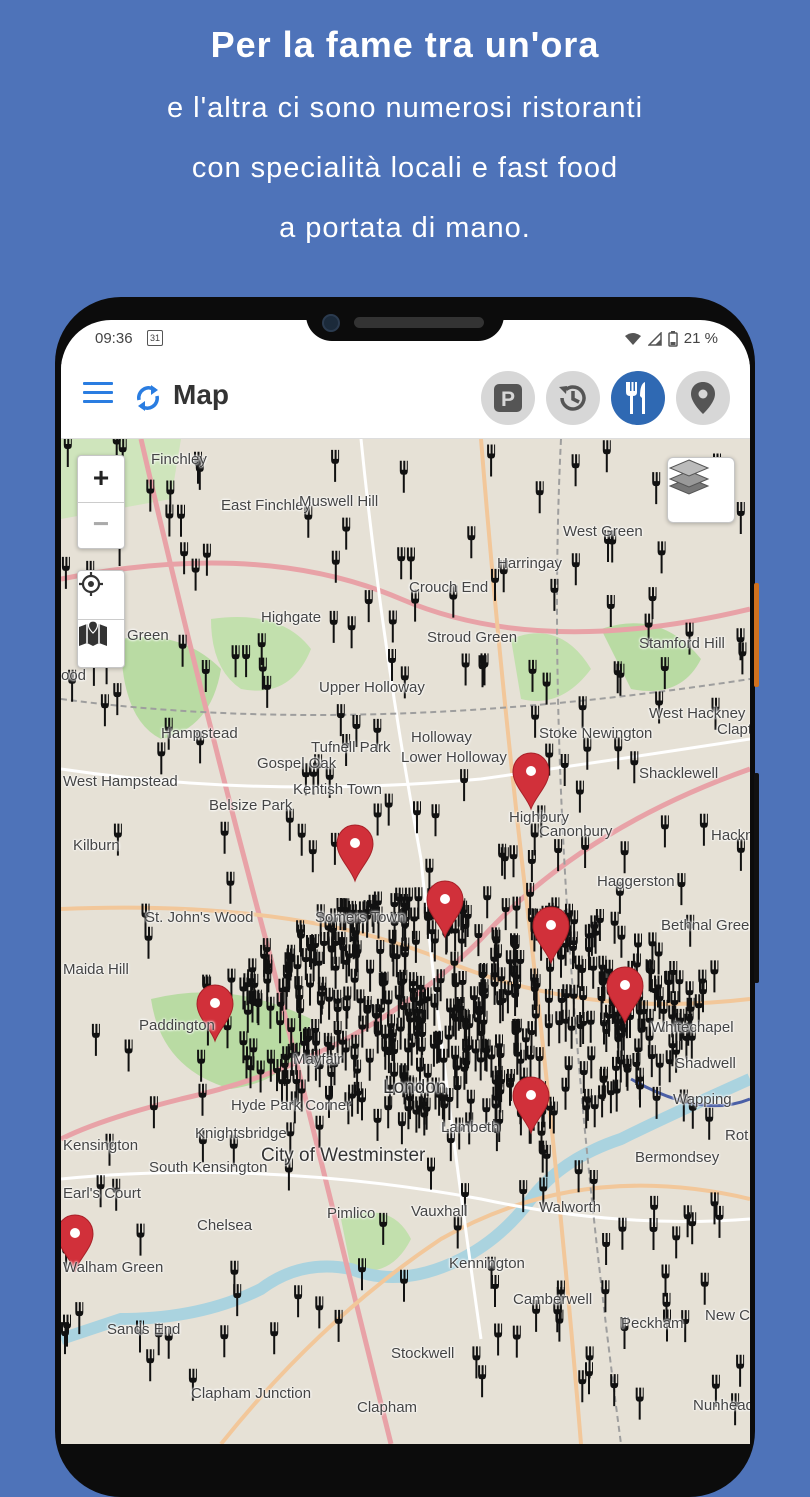 The height and width of the screenshot is (1497, 810). Describe the element at coordinates (441, 737) in the screenshot. I see `map-place-label: Holloway` at that location.